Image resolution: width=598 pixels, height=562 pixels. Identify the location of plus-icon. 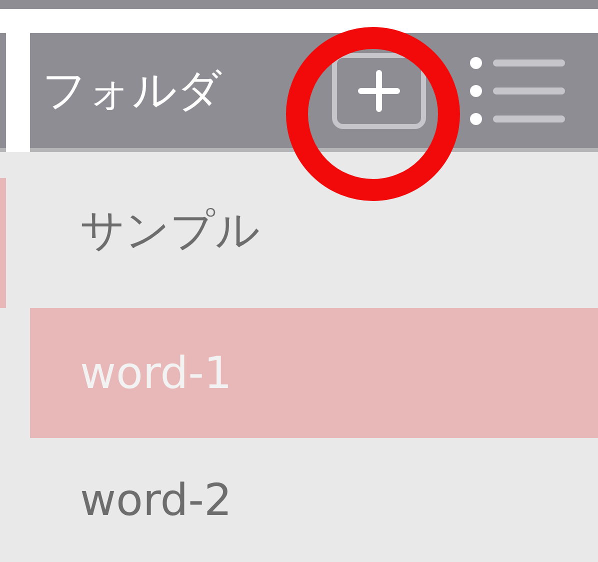
(379, 91).